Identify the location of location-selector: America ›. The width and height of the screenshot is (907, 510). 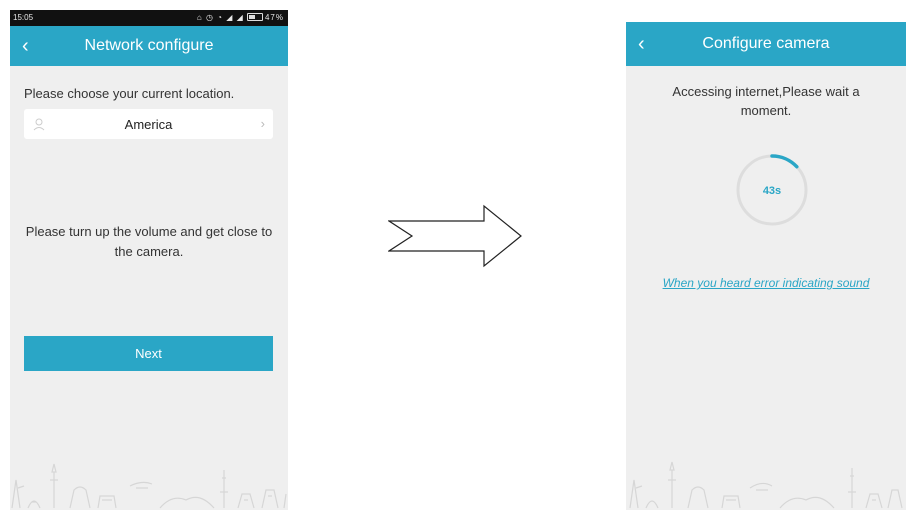
(148, 124).